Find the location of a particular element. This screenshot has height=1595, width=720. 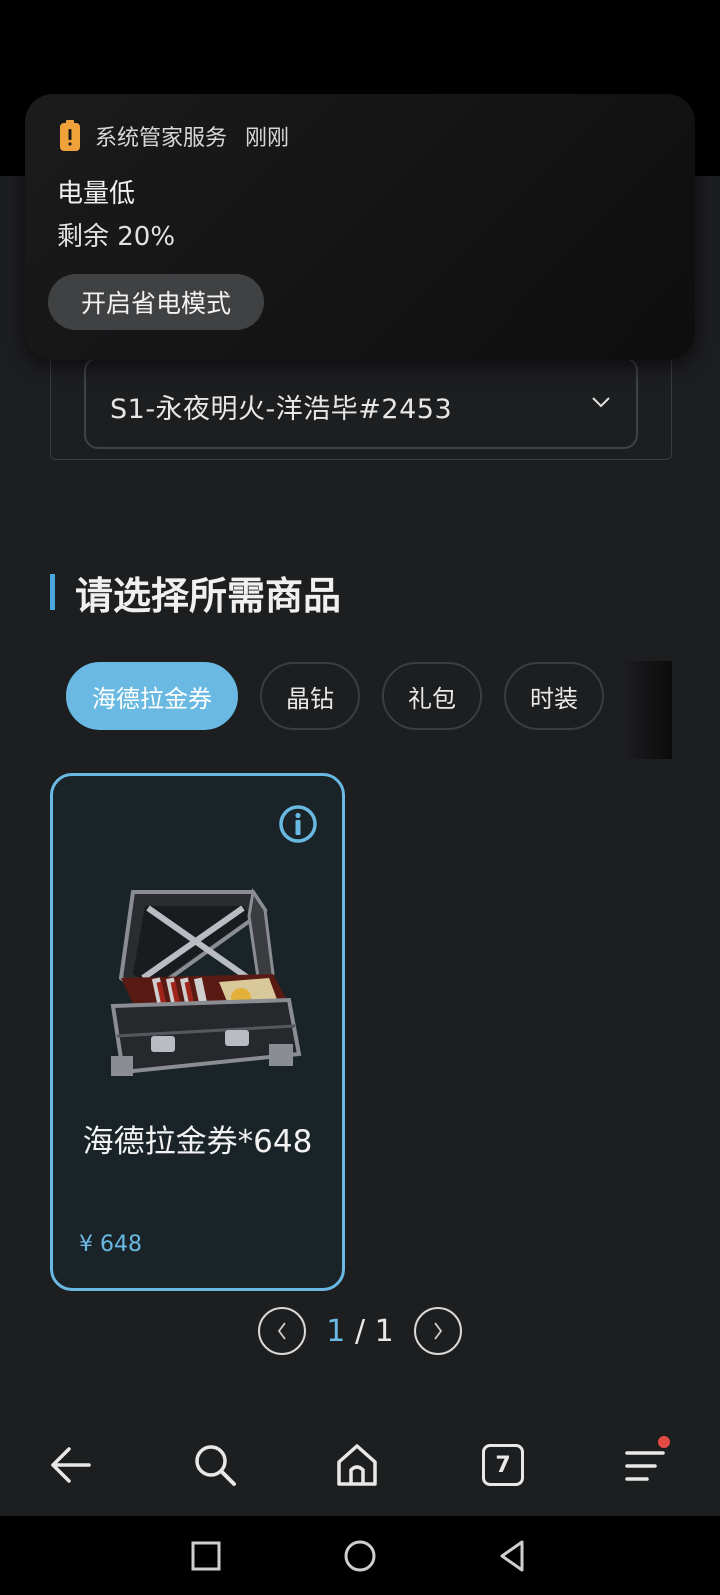

home-circle-icon is located at coordinates (360, 1556).